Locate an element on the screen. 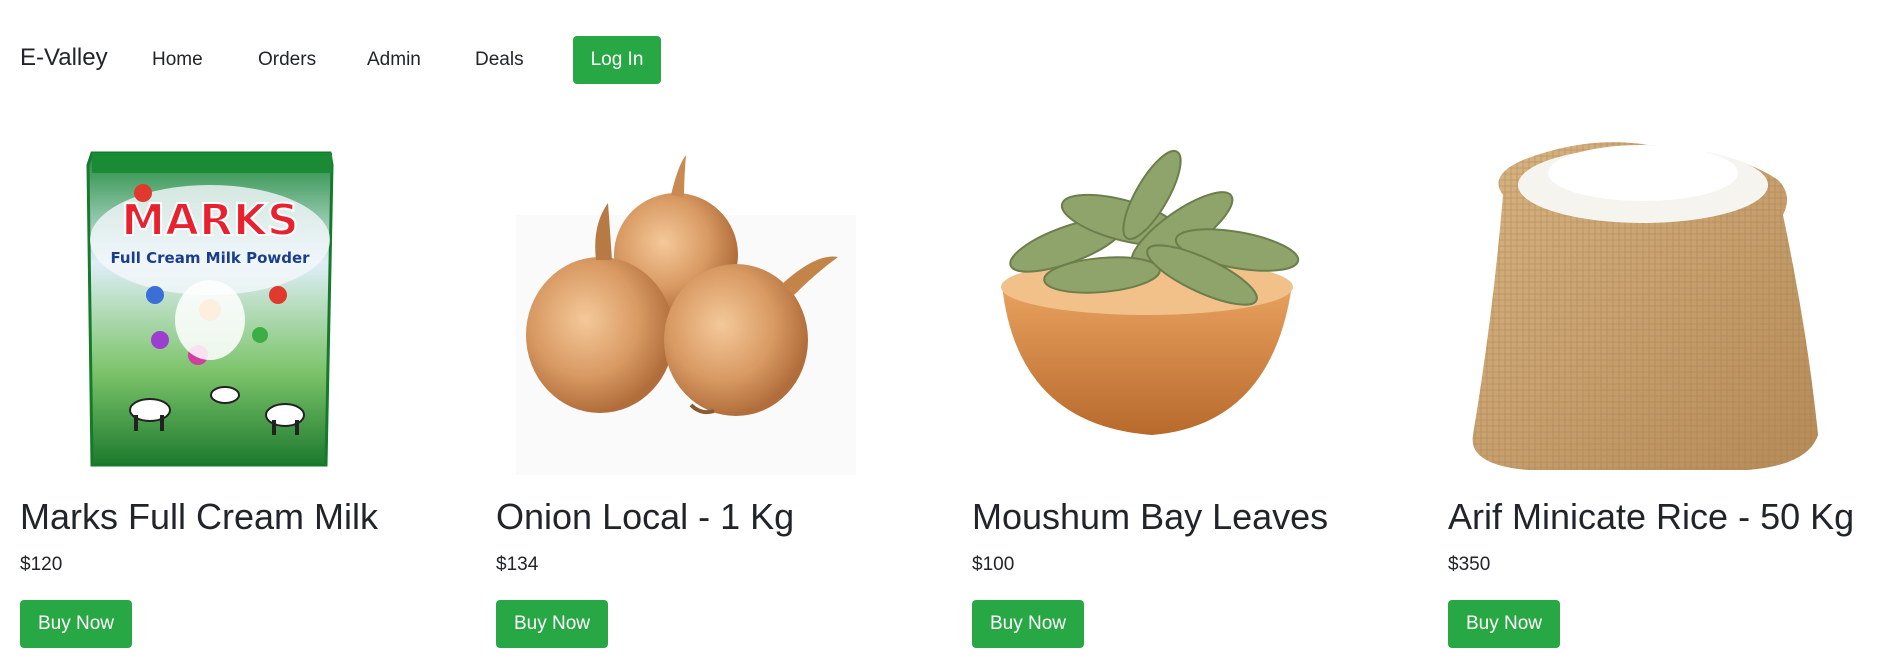  login-button: Log In is located at coordinates (617, 60).